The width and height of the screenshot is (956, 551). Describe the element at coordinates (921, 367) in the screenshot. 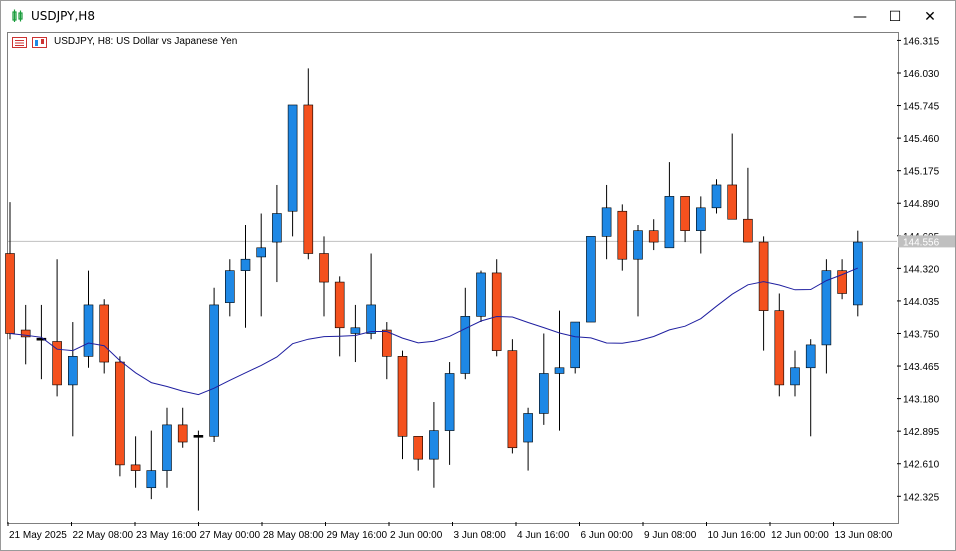

I see `y-tick-label: 143.465` at that location.